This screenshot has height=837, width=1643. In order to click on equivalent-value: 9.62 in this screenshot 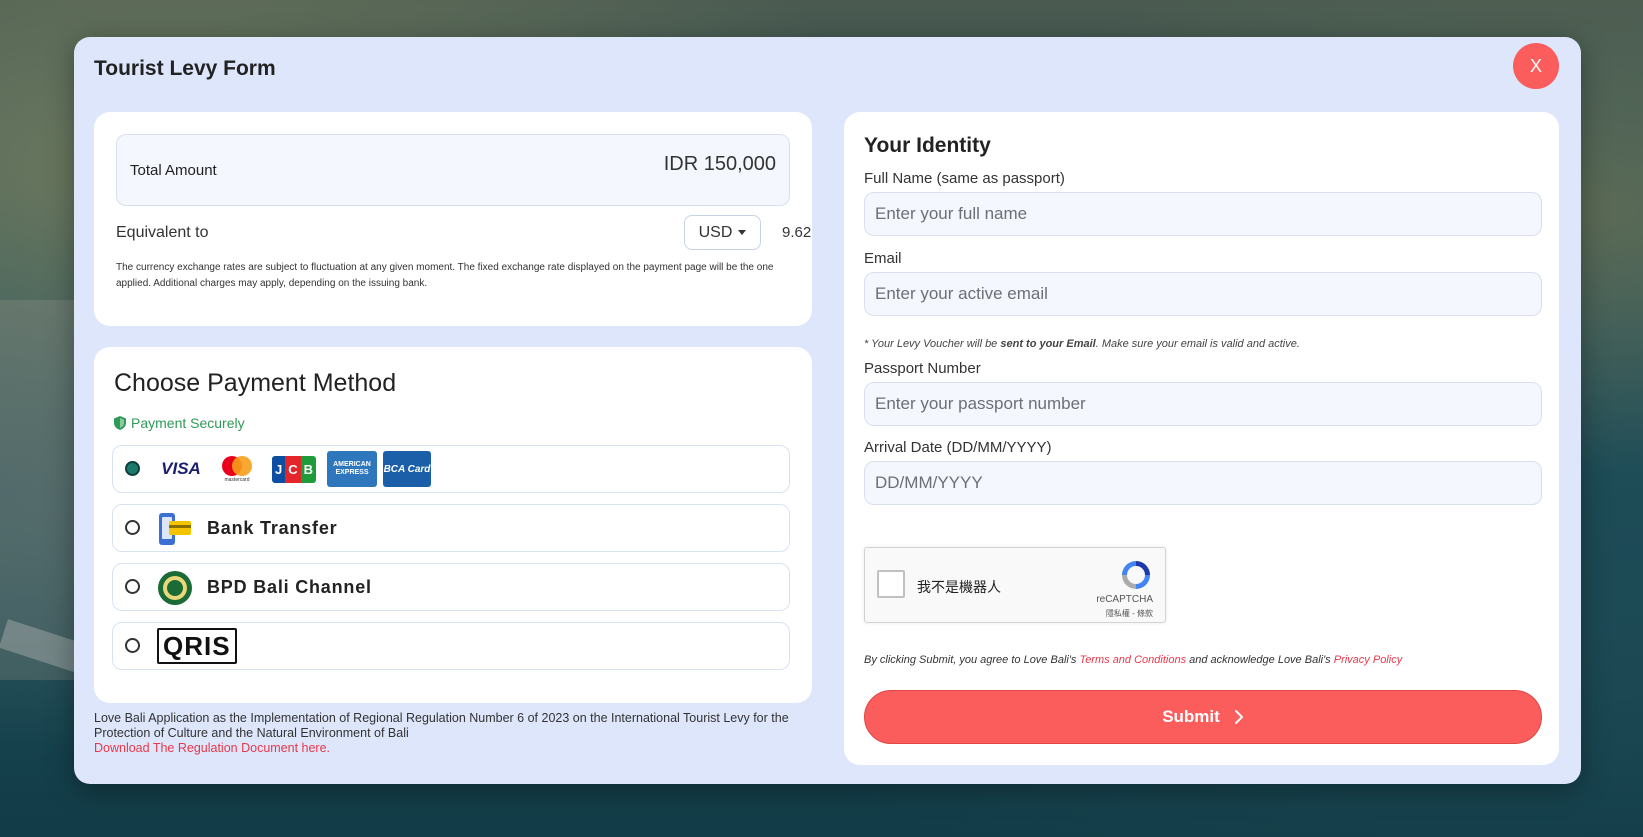, I will do `click(797, 232)`.